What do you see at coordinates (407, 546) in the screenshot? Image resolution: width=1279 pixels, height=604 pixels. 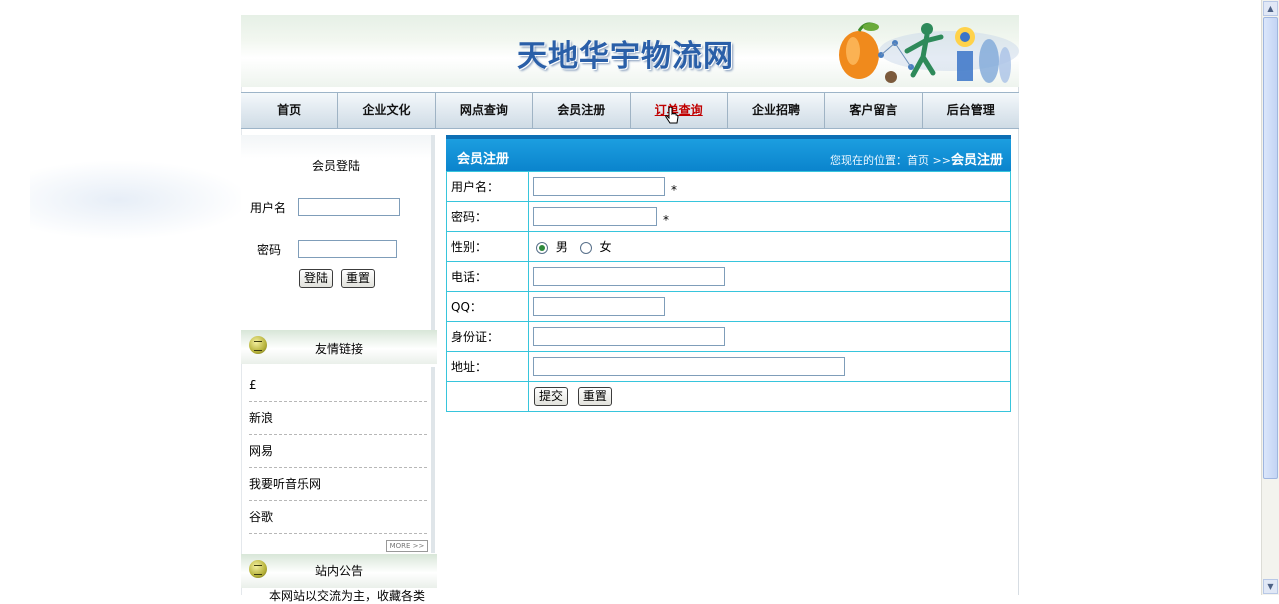 I see `more-links-button: MORE >>` at bounding box center [407, 546].